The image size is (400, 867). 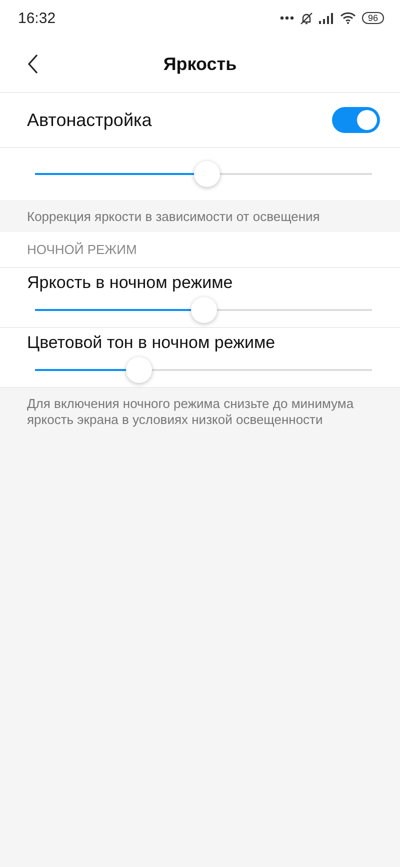 What do you see at coordinates (130, 283) in the screenshot?
I see `setting-label: Яркость в ночном режиме` at bounding box center [130, 283].